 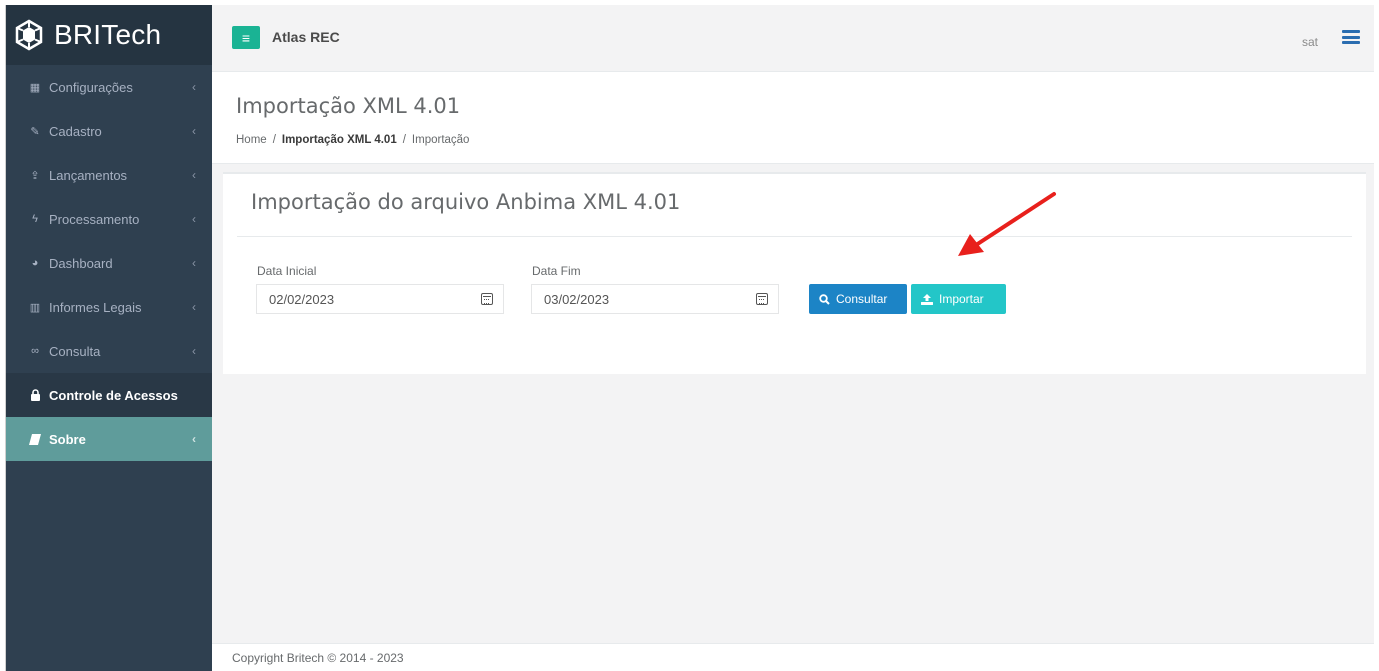 I want to click on right-menu-icon, so click(x=1351, y=37).